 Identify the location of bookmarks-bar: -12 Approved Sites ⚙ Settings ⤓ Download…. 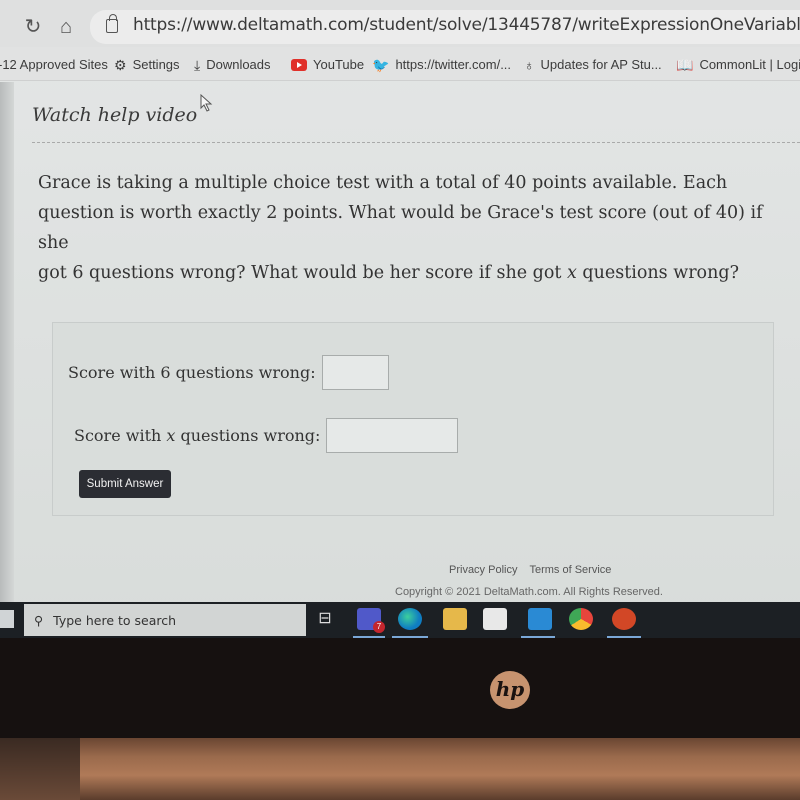
(400, 64).